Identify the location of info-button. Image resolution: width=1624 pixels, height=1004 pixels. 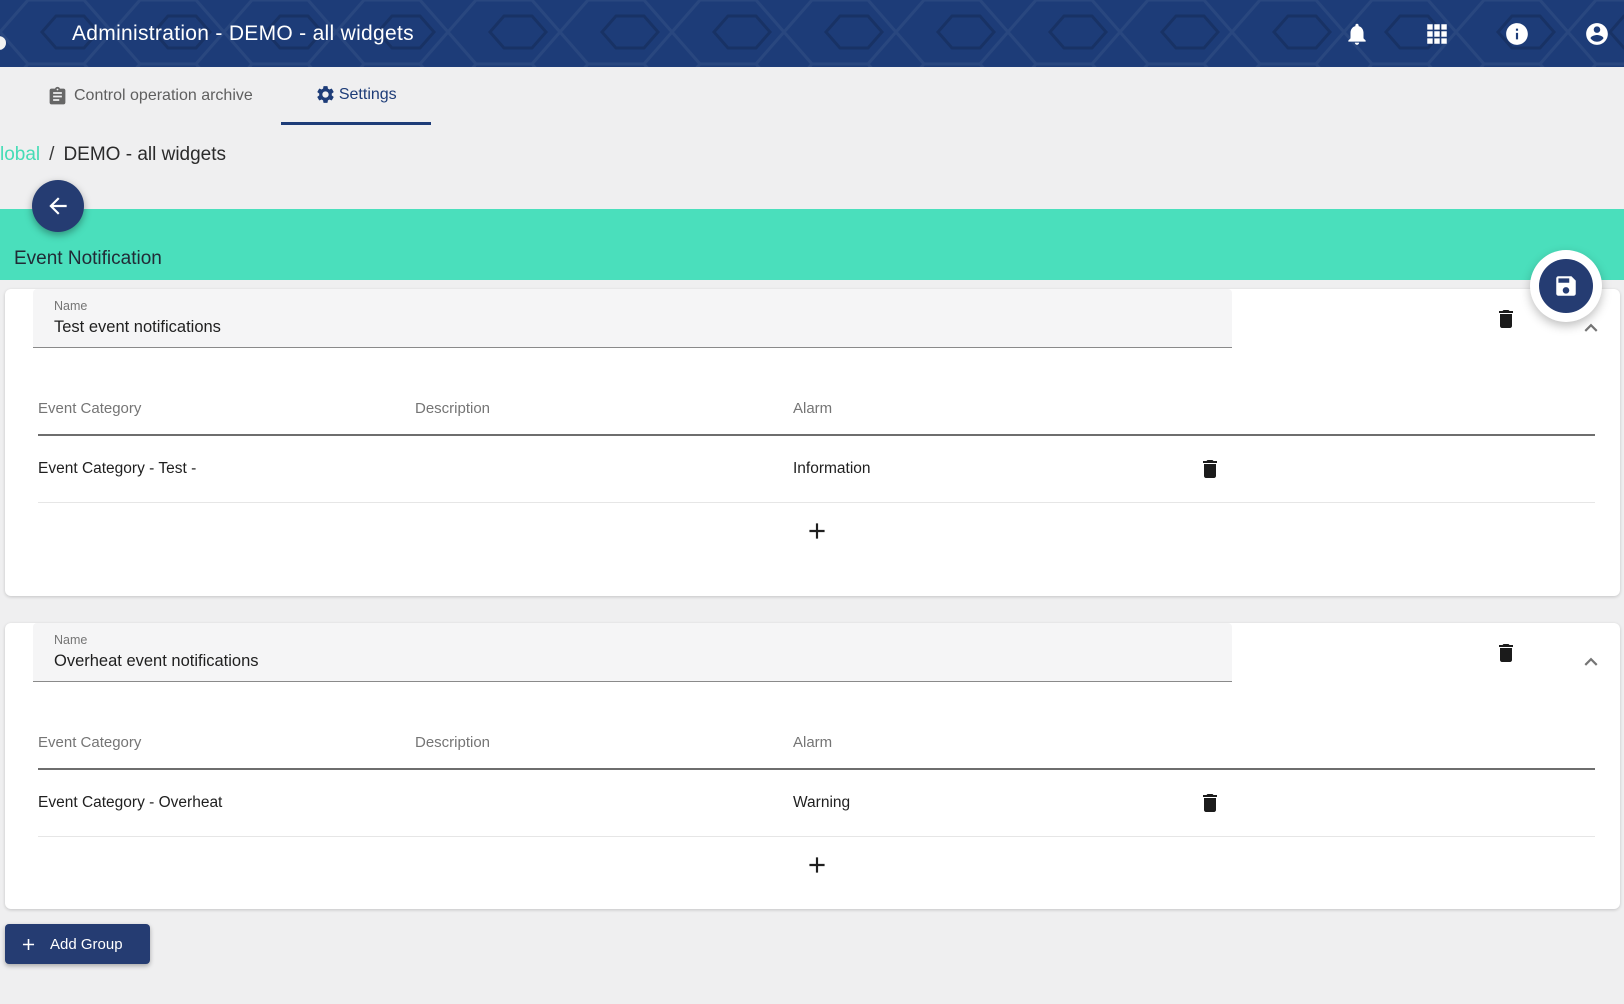
(1517, 34).